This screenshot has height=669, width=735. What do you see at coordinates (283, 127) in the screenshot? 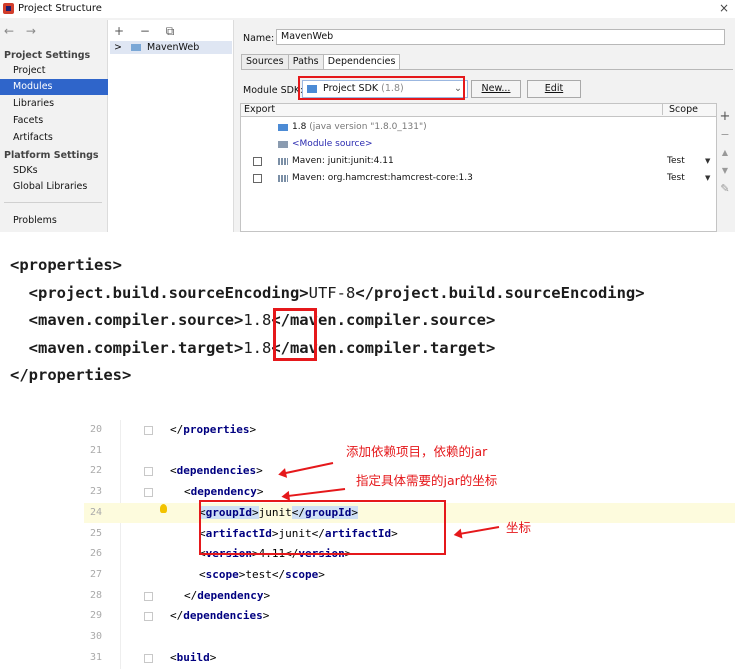
I see `jdk-icon` at bounding box center [283, 127].